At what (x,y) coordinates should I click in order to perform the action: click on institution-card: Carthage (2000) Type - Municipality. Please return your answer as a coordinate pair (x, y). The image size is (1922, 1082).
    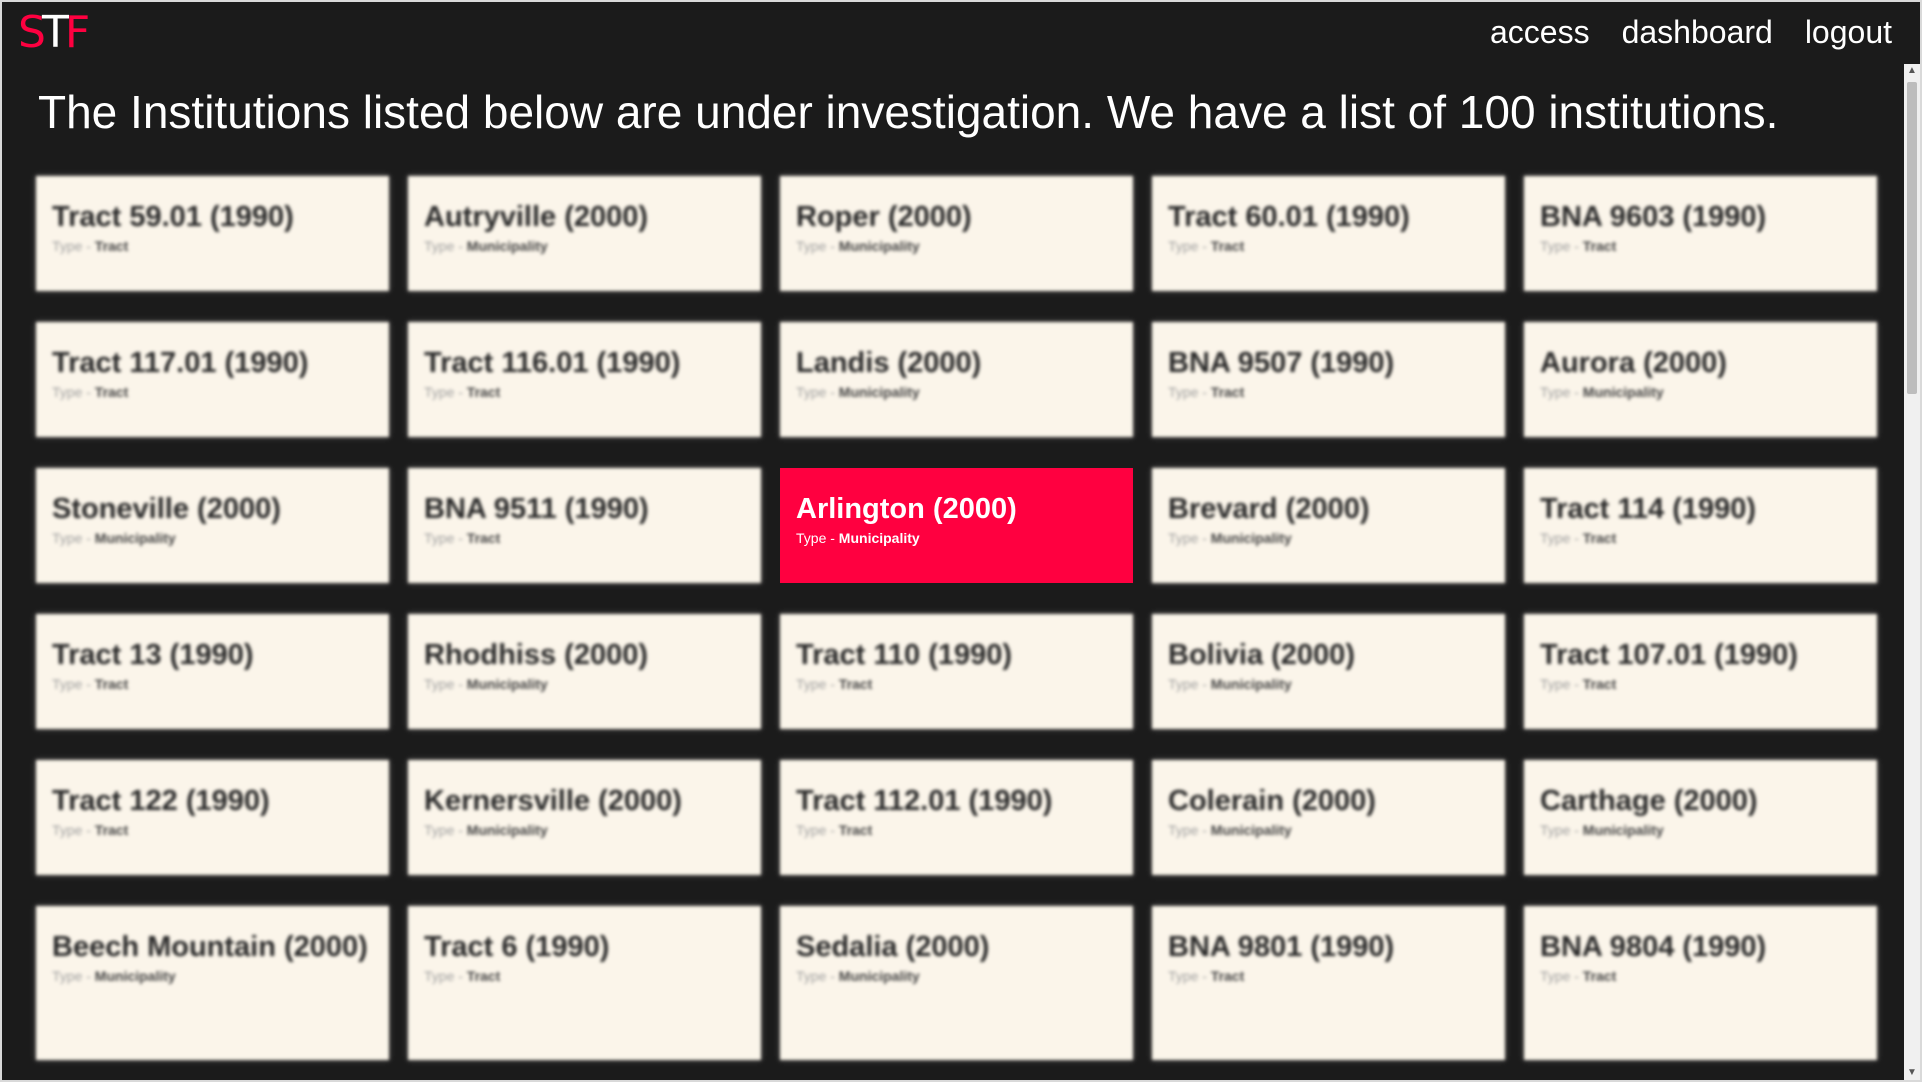
    Looking at the image, I should click on (1700, 817).